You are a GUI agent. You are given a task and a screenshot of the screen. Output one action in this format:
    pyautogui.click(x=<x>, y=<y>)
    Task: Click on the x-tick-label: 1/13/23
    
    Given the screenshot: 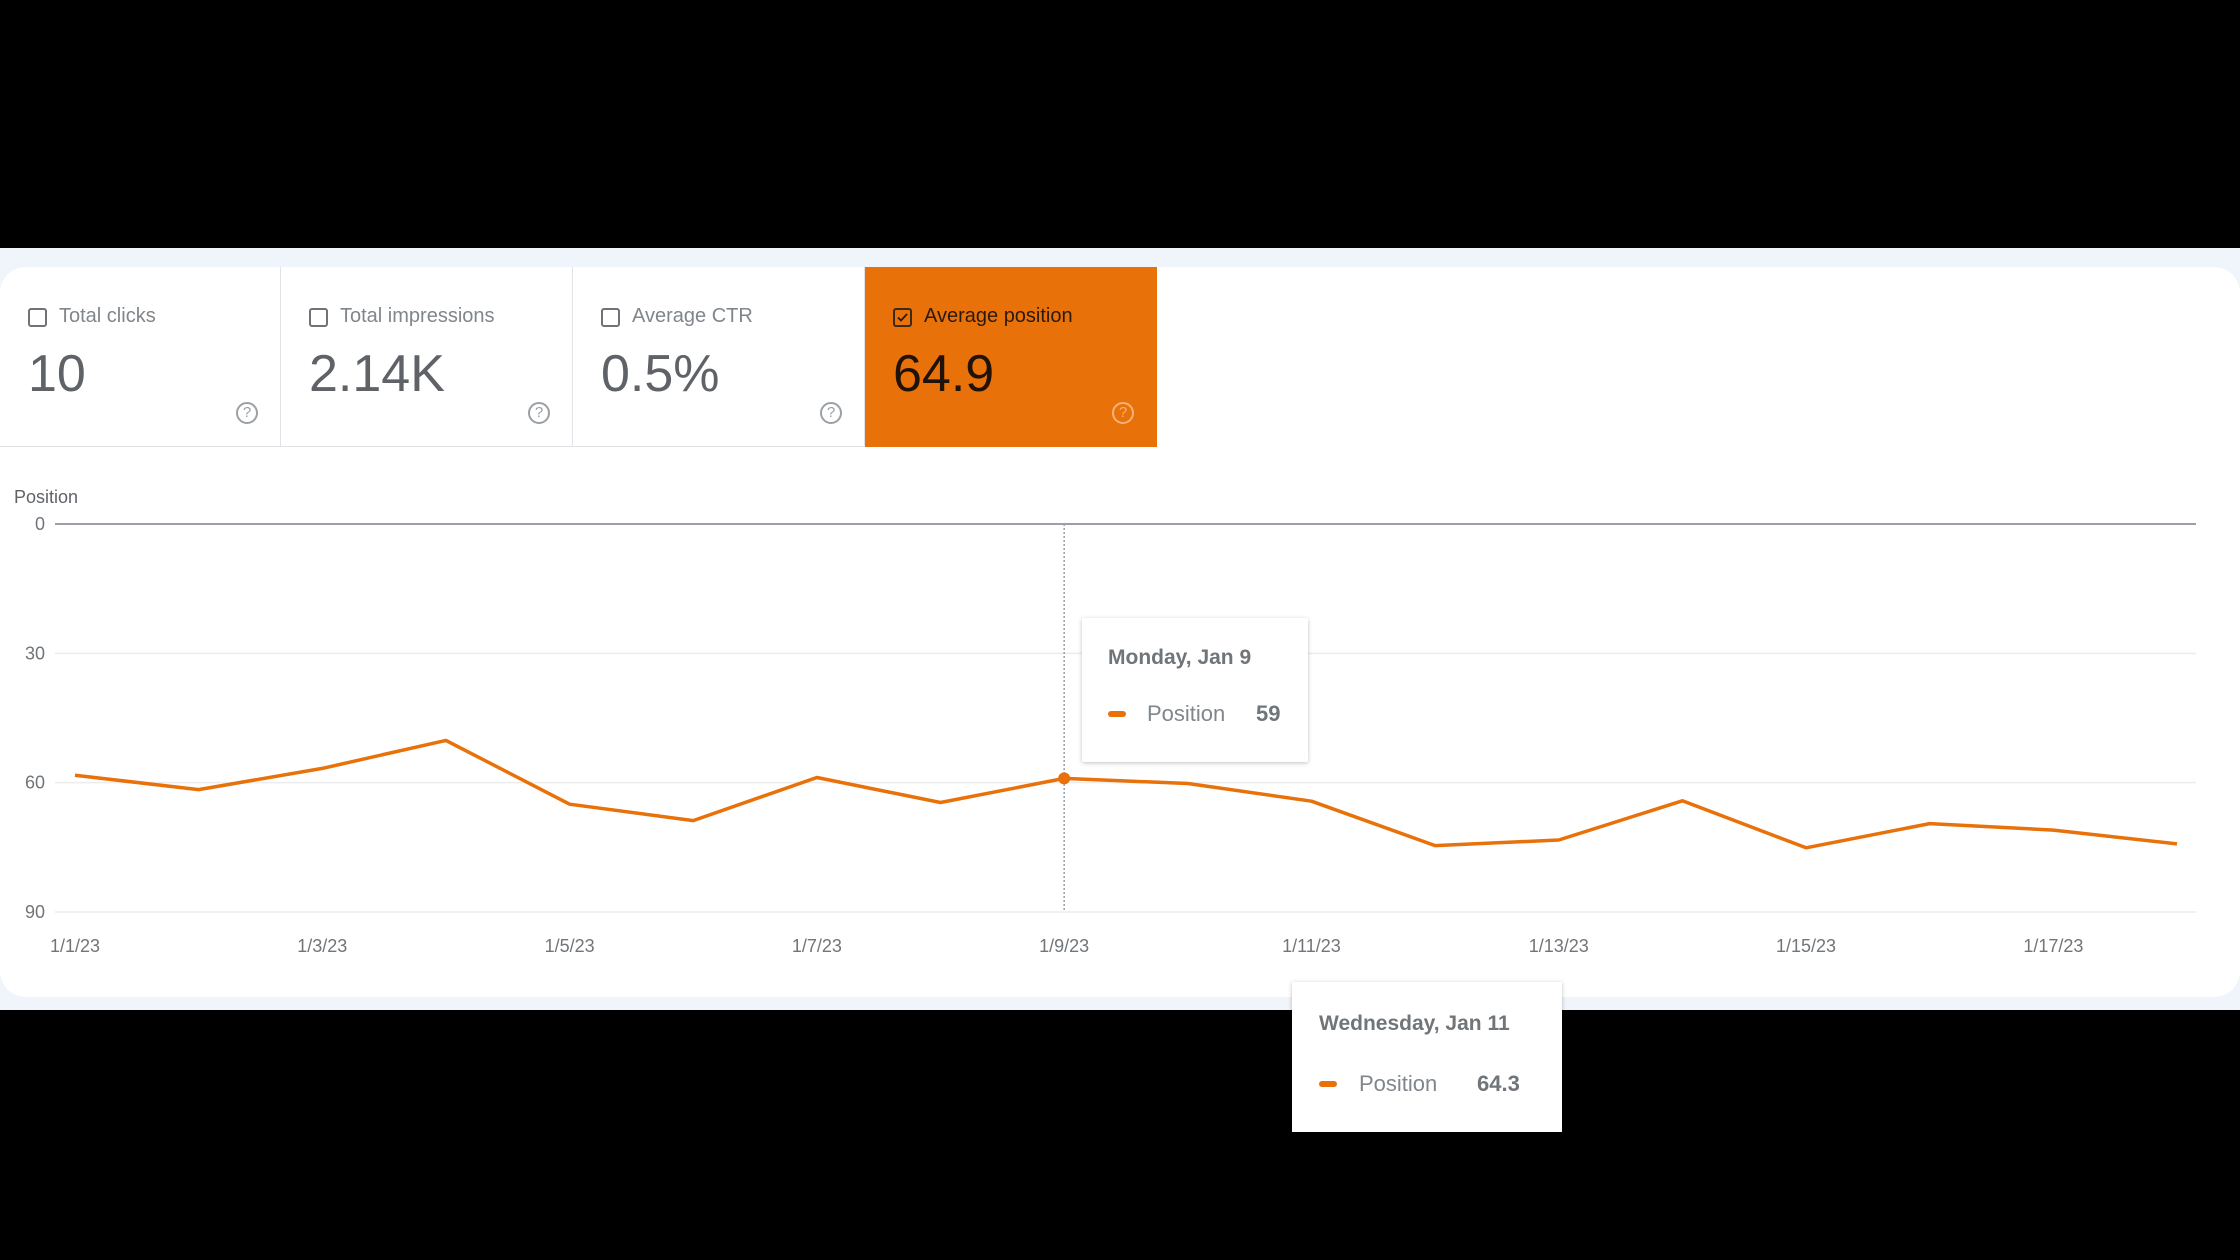 What is the action you would take?
    pyautogui.click(x=1559, y=946)
    